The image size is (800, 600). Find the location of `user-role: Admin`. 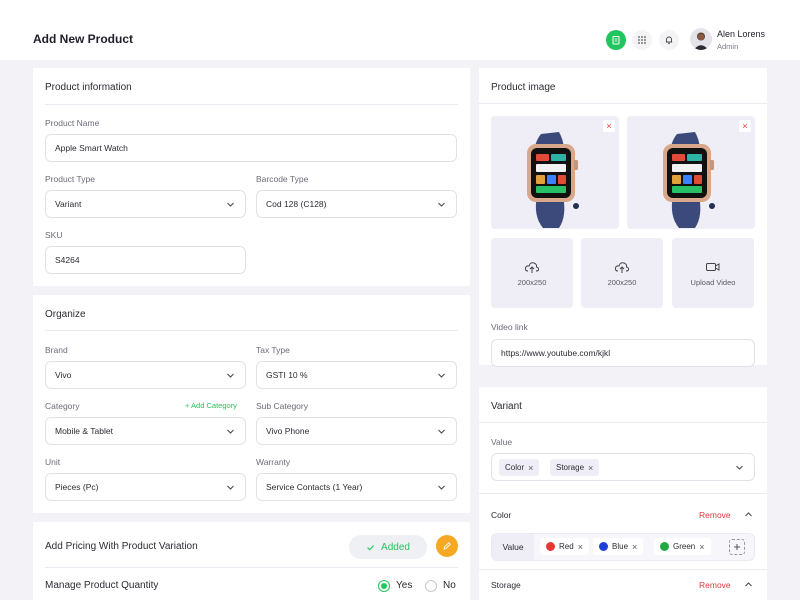

user-role: Admin is located at coordinates (728, 46).